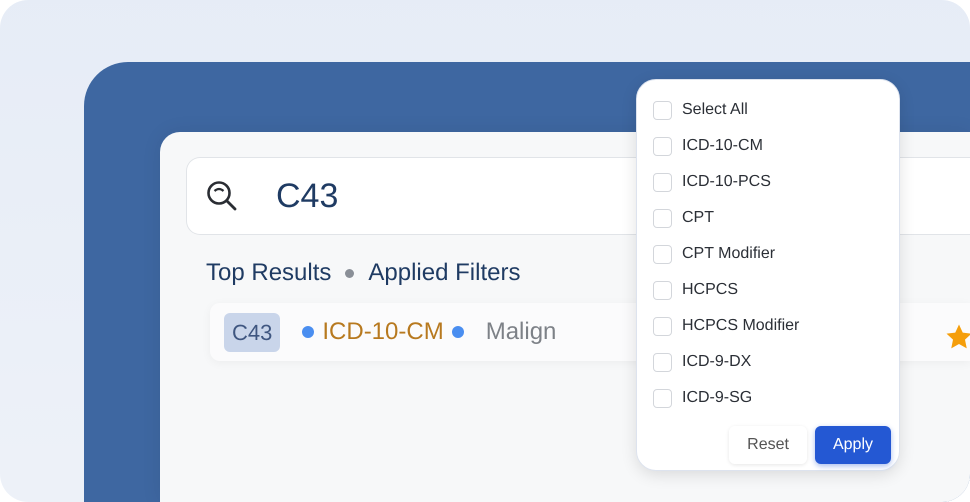 This screenshot has width=970, height=502. I want to click on option-label: CPT Modifier, so click(729, 254).